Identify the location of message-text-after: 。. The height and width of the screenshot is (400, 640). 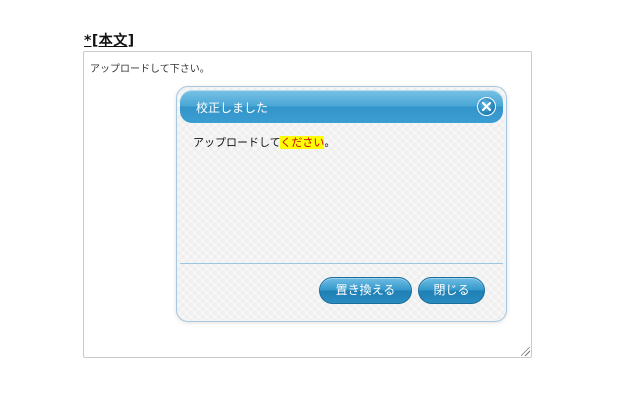
(330, 142).